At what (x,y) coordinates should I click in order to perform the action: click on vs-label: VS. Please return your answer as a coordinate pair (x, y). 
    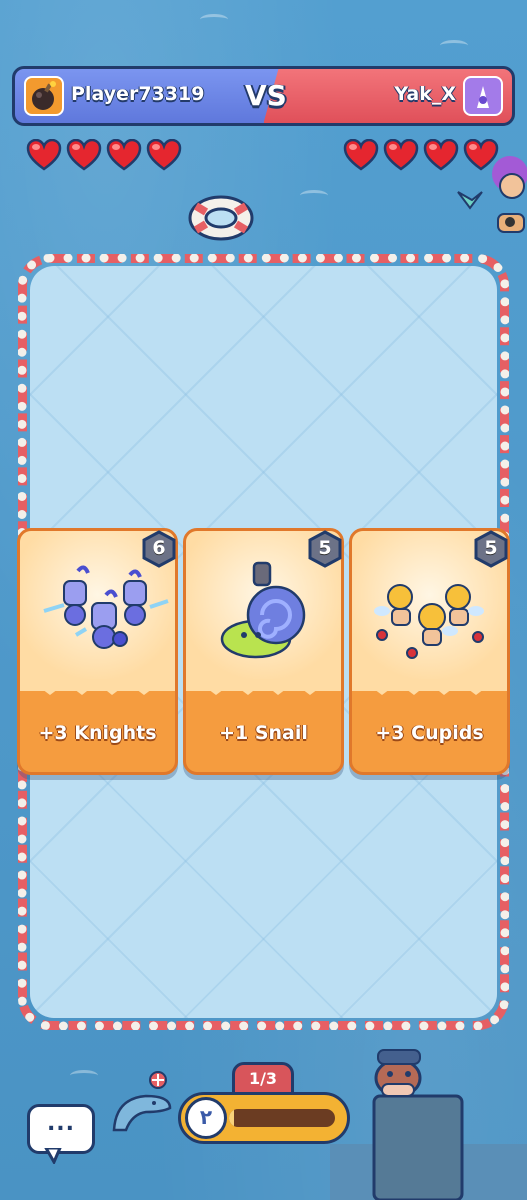
    Looking at the image, I should click on (266, 95).